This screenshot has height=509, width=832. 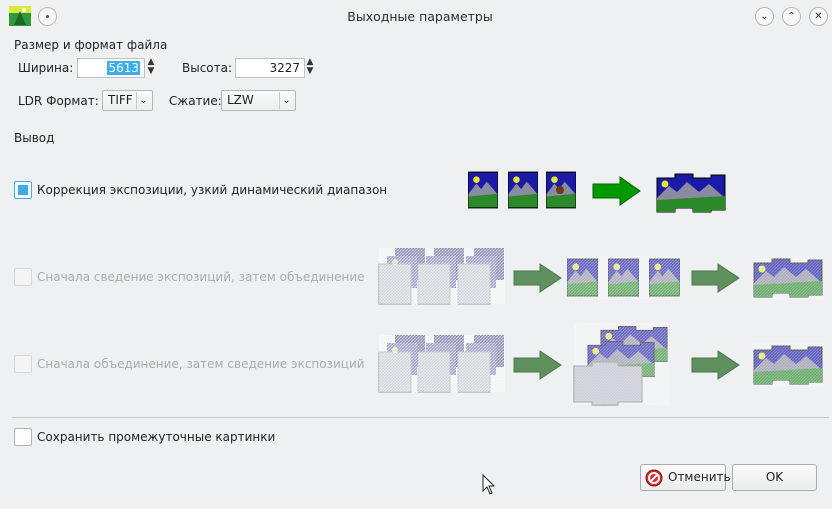 I want to click on exposure-correction-illustration, so click(x=597, y=192).